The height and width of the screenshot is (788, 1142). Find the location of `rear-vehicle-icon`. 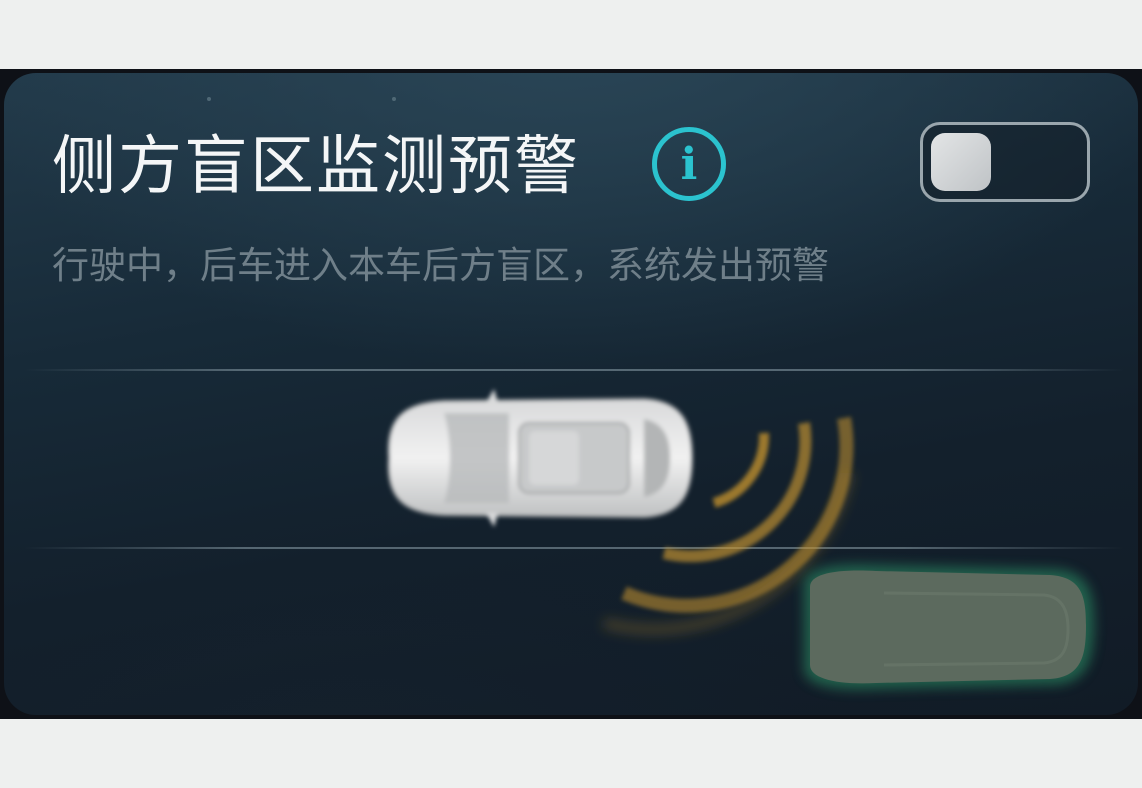

rear-vehicle-icon is located at coordinates (949, 627).